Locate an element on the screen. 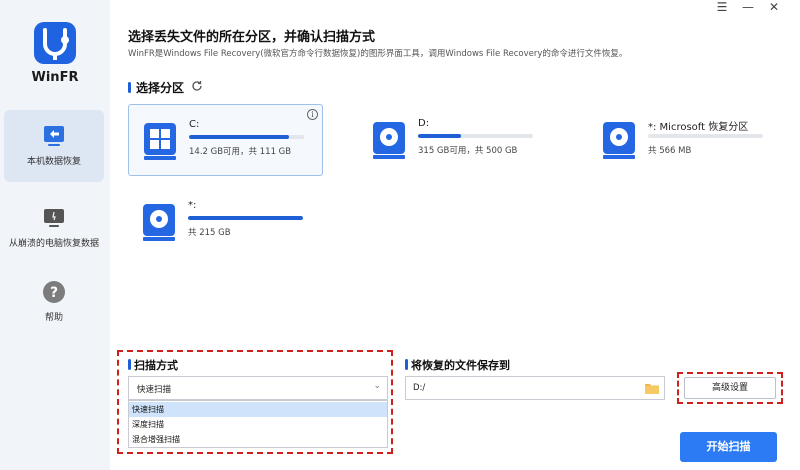 The width and height of the screenshot is (800, 470). partition-section-title: 选择分区 is located at coordinates (160, 88).